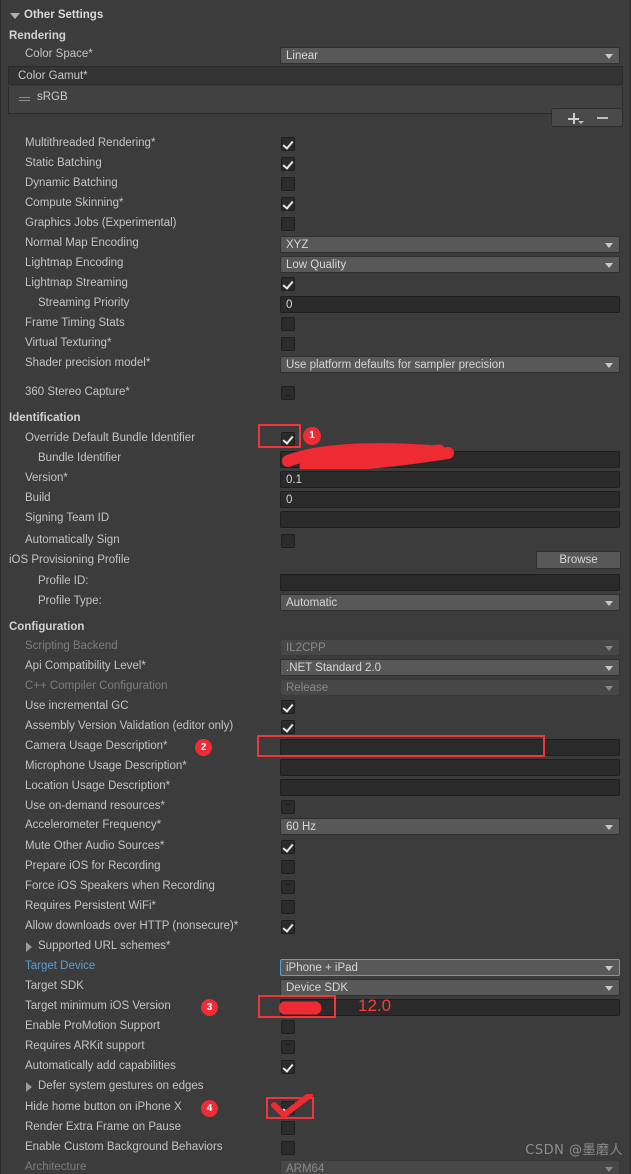  Describe the element at coordinates (305, 1168) in the screenshot. I see `architecture-value: ARM64` at that location.